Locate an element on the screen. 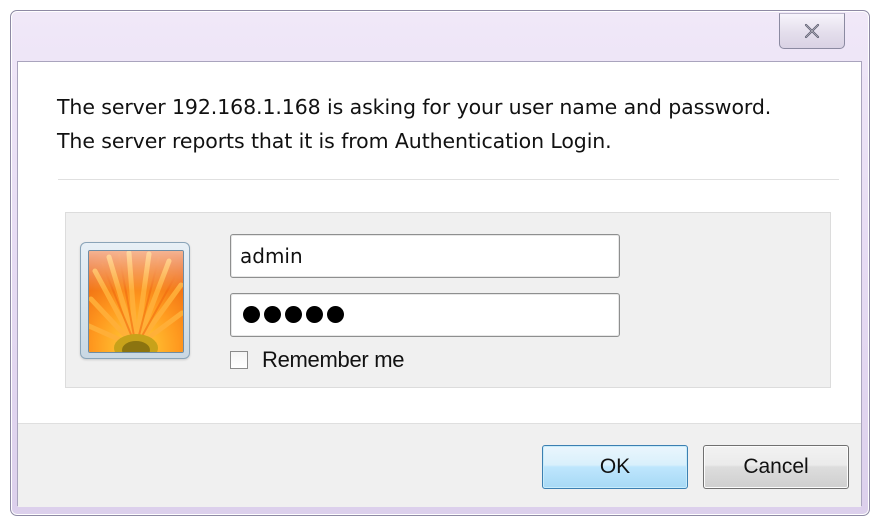  username-field is located at coordinates (425, 256).